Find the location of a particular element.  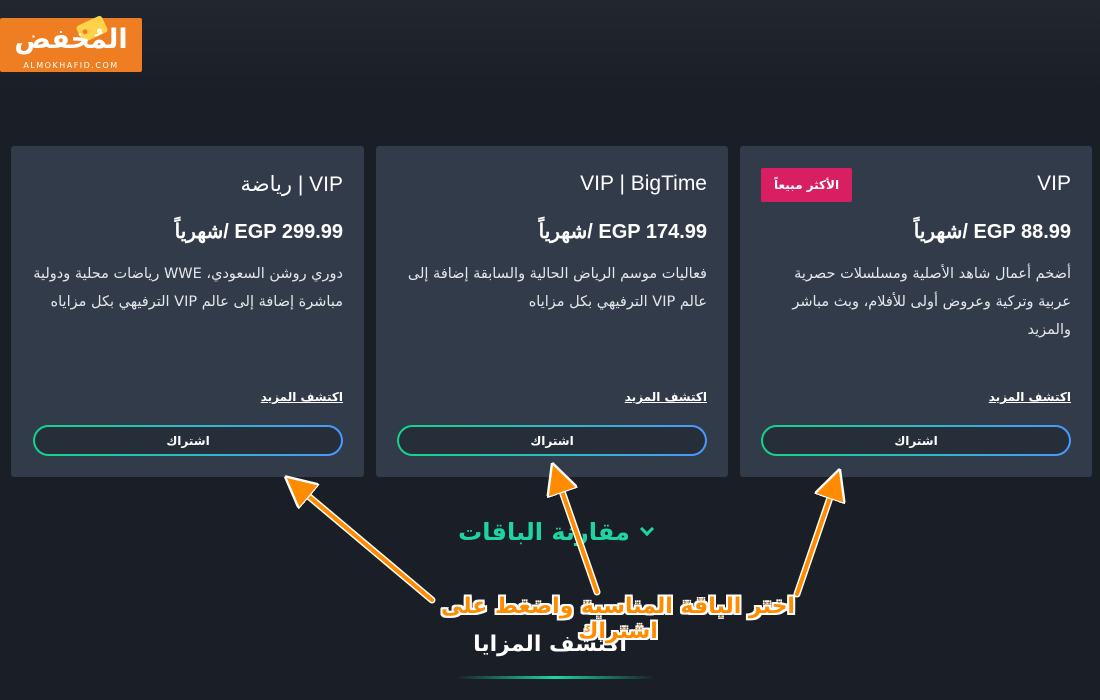

compare-plans-toggle: مقارنة الباقات is located at coordinates (555, 532).